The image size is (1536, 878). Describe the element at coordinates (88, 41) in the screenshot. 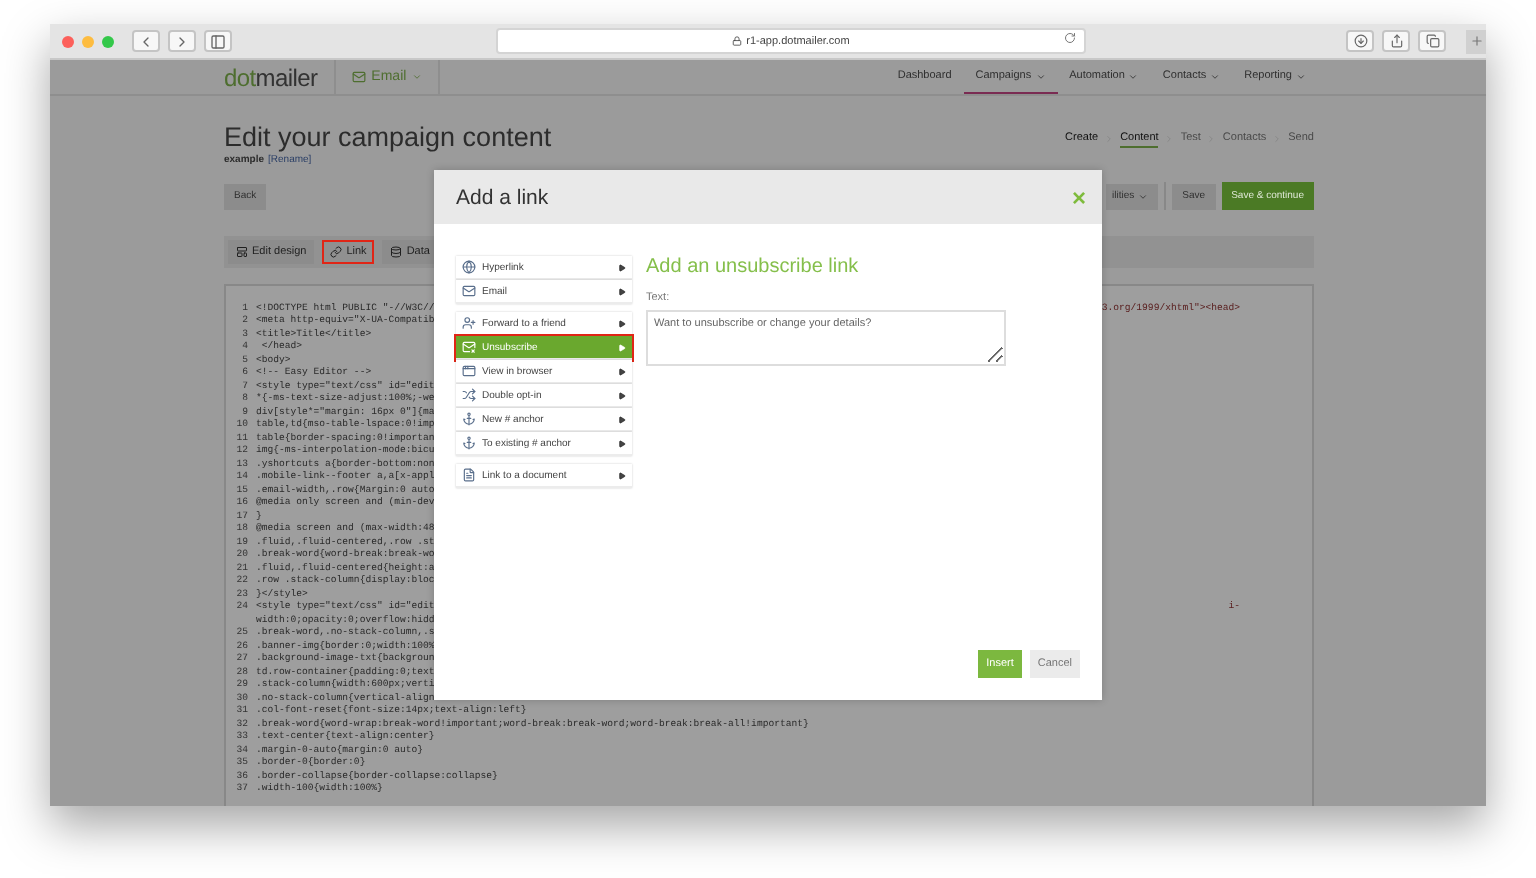

I see `minimize-window-icon` at that location.